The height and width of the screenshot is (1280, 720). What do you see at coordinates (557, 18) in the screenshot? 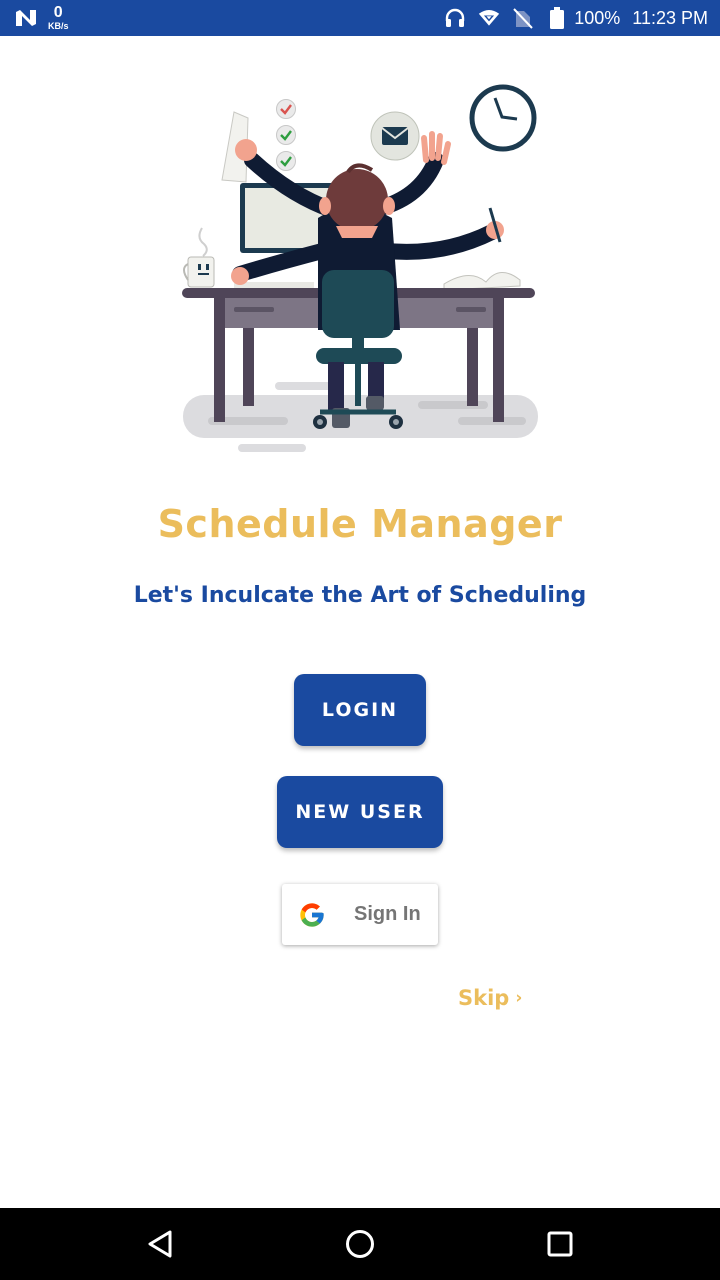
I see `battery-icon` at bounding box center [557, 18].